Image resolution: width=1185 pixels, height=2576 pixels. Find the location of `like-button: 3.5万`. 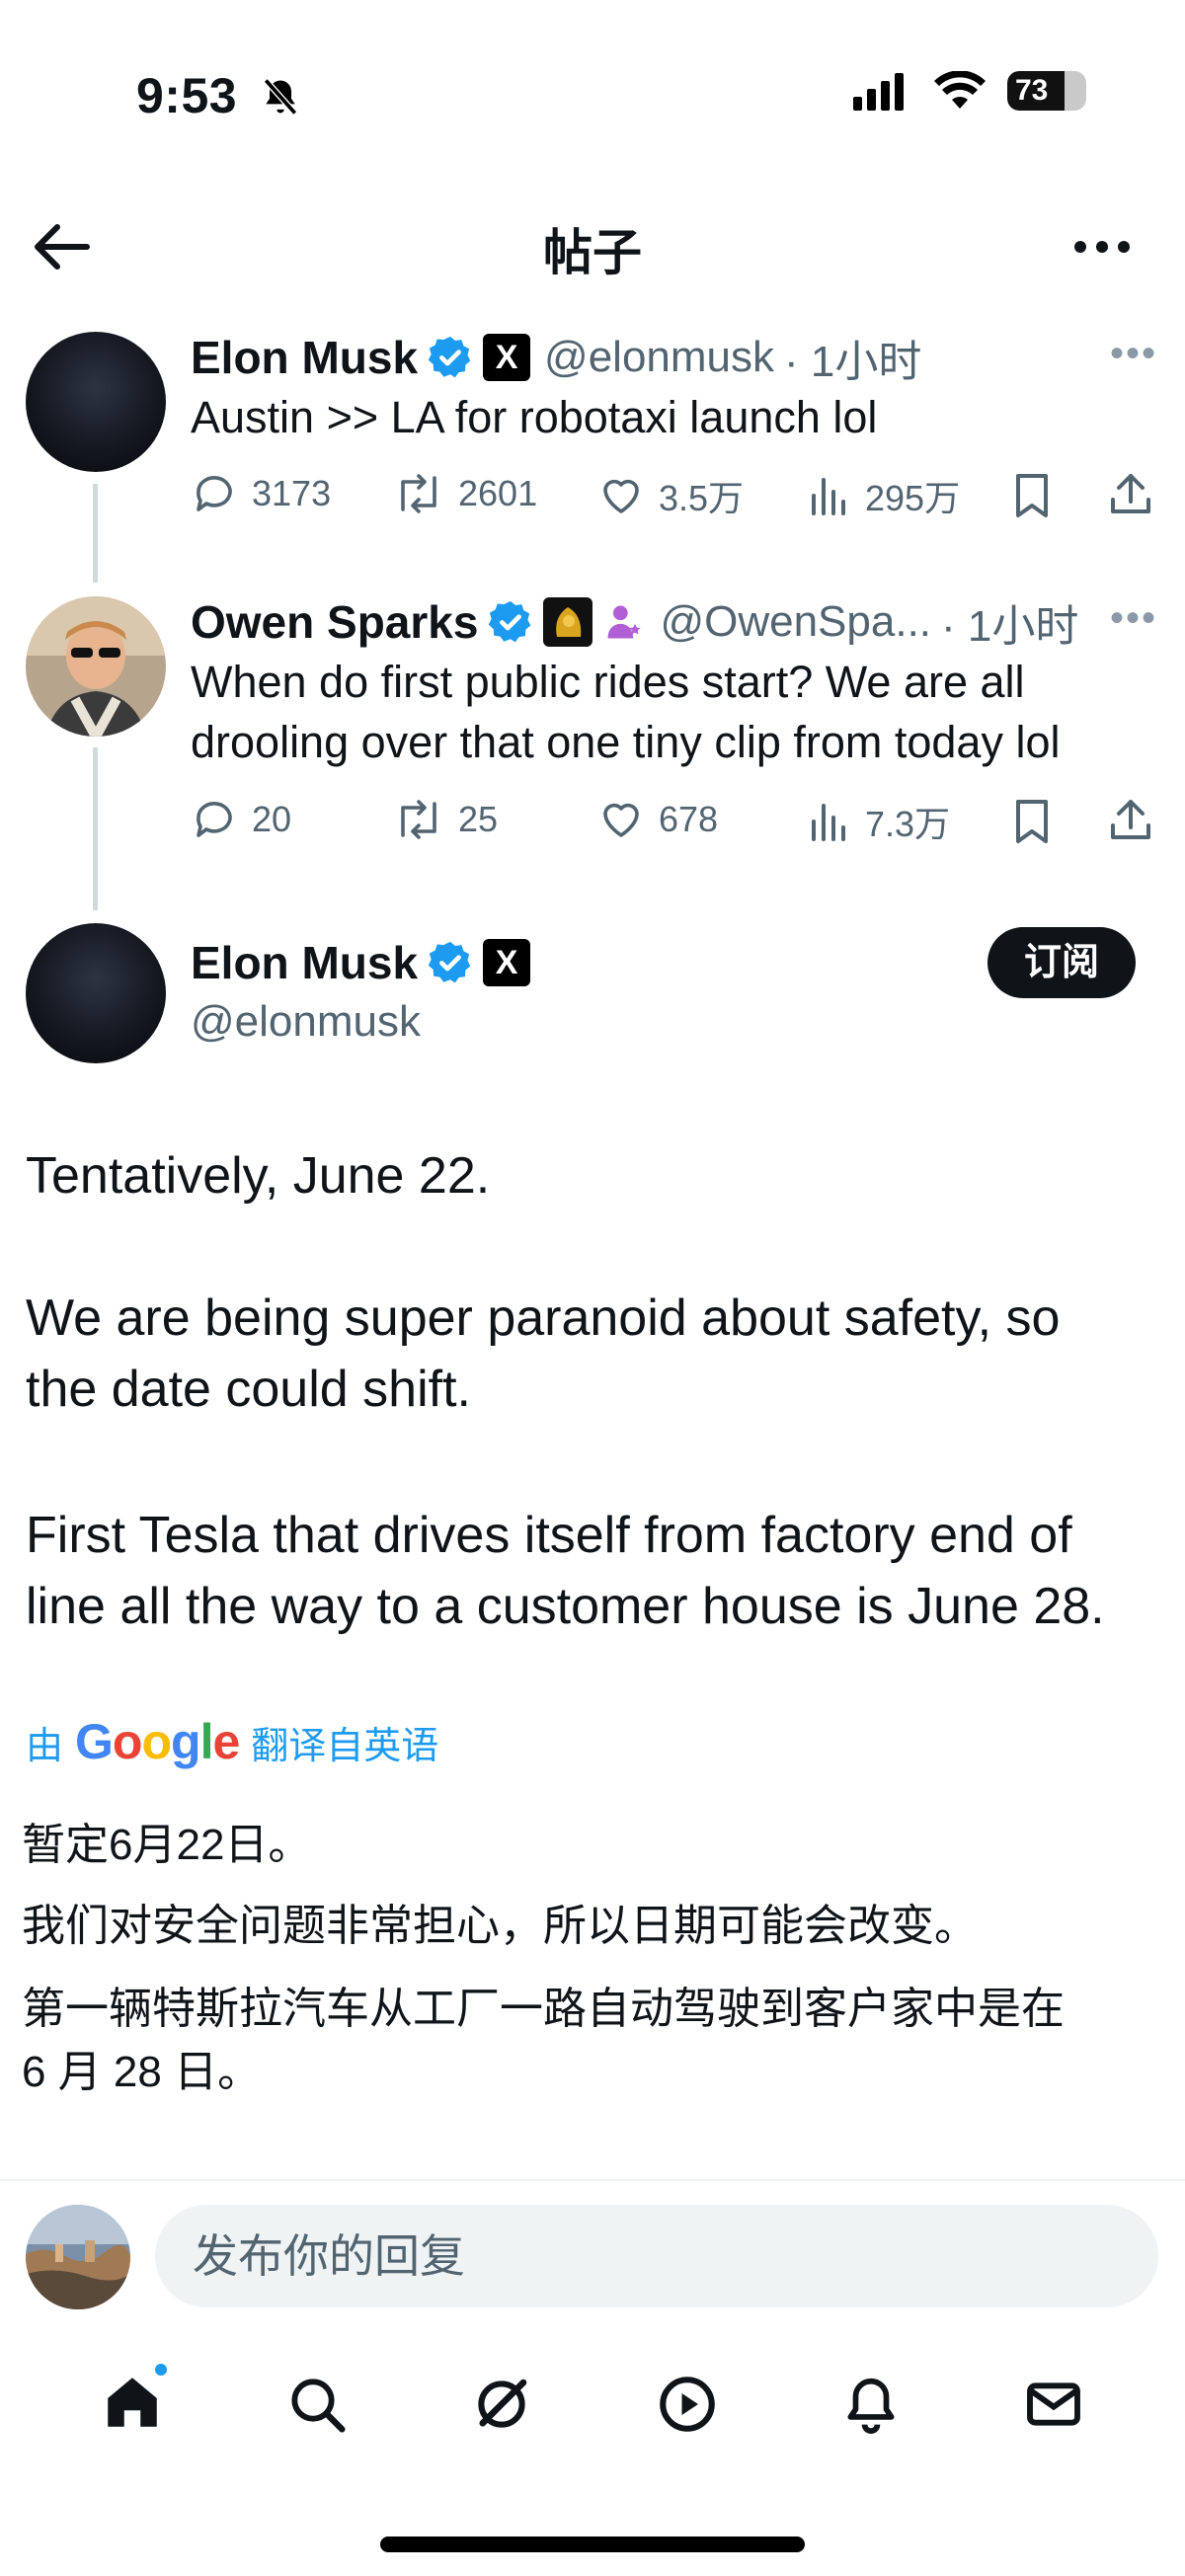

like-button: 3.5万 is located at coordinates (670, 495).